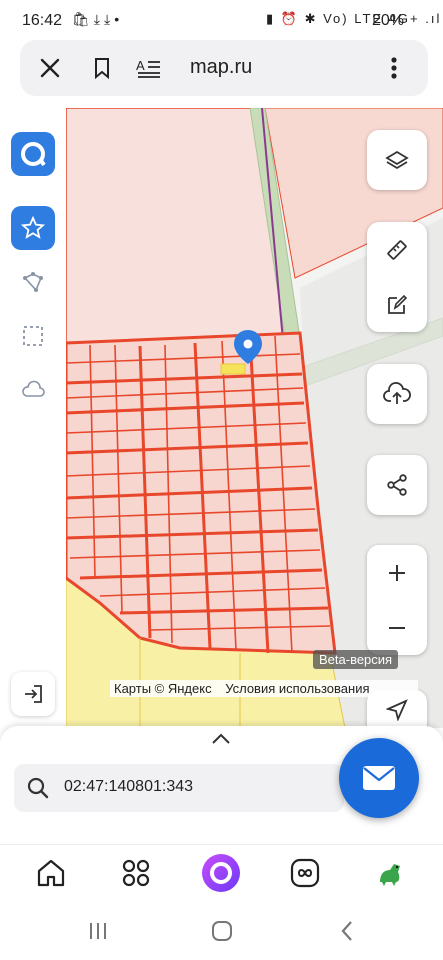 Image resolution: width=443 pixels, height=960 pixels. Describe the element at coordinates (297, 688) in the screenshot. I see `terms-link: Условия использования` at that location.